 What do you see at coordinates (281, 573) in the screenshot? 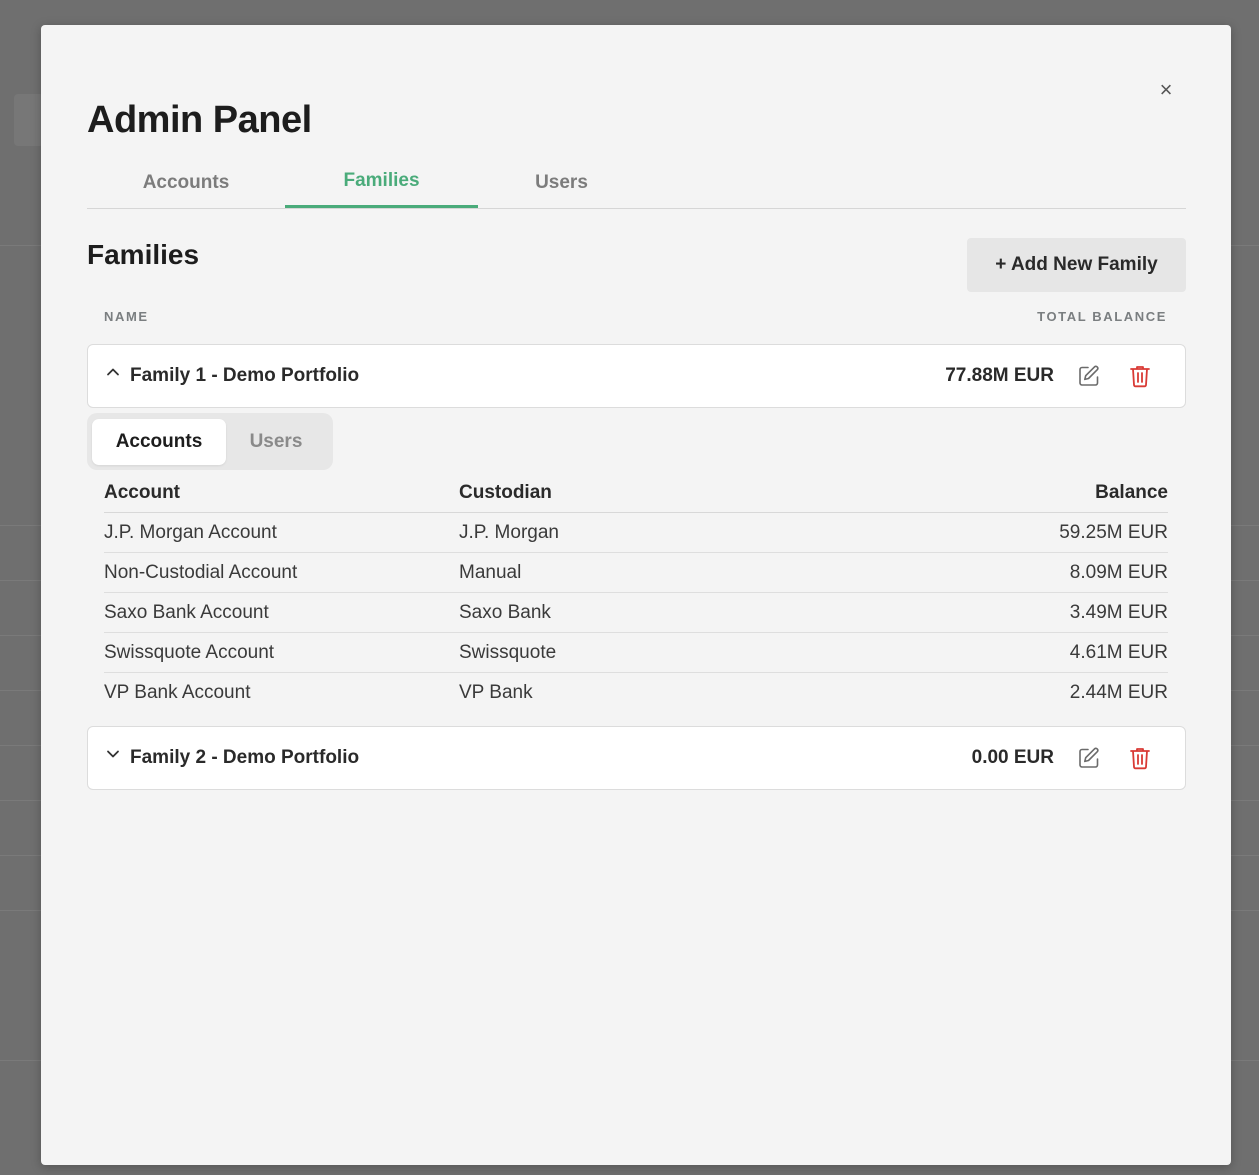
I see `account-name: Non-Custodial Account` at bounding box center [281, 573].